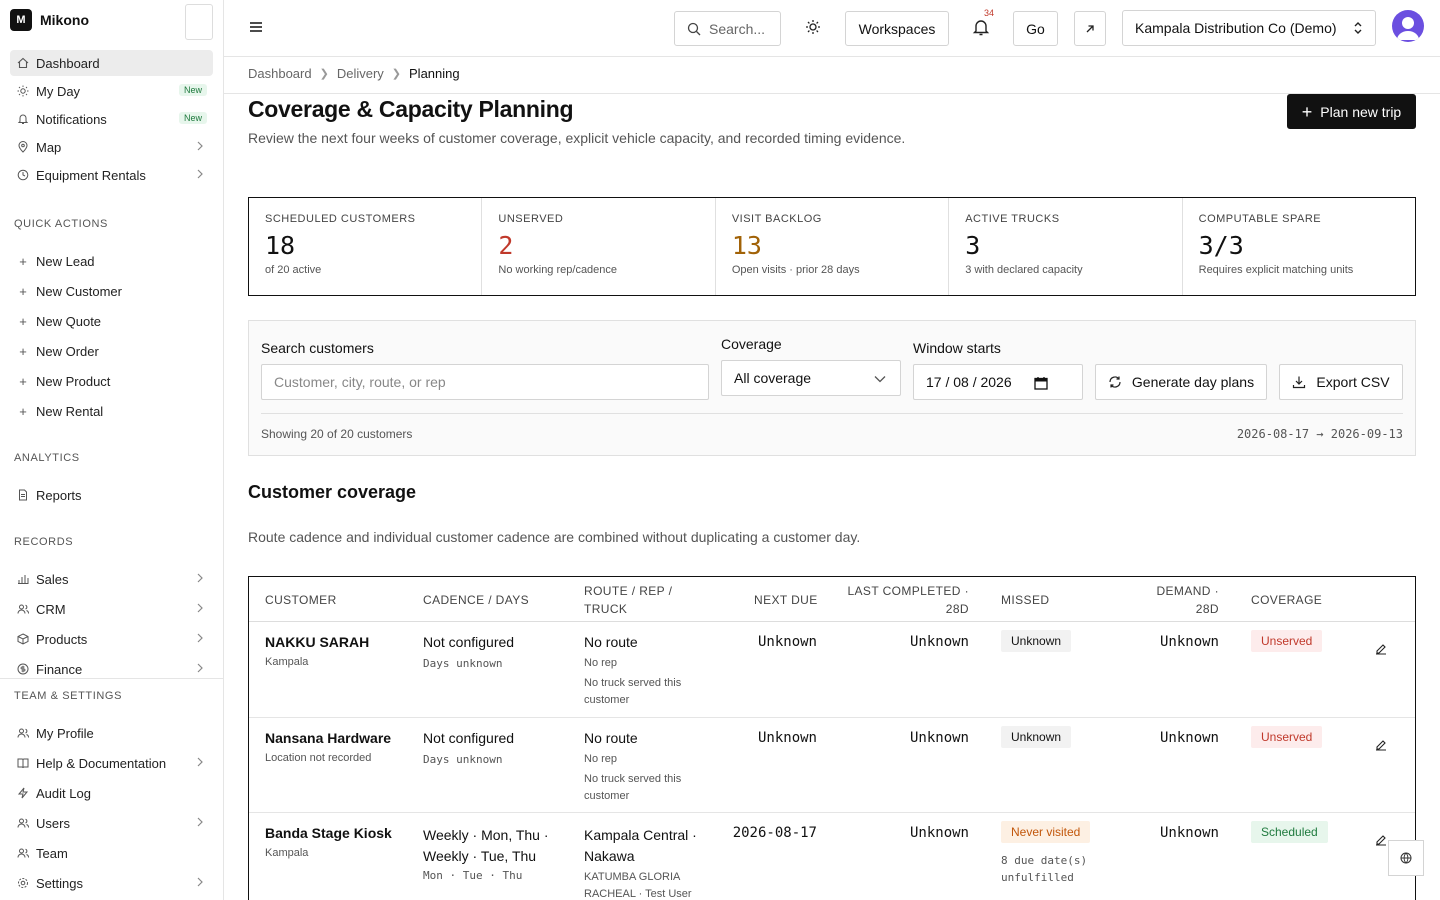 Image resolution: width=1440 pixels, height=900 pixels. Describe the element at coordinates (531, 219) in the screenshot. I see `kpi-label: UNSERVED` at that location.